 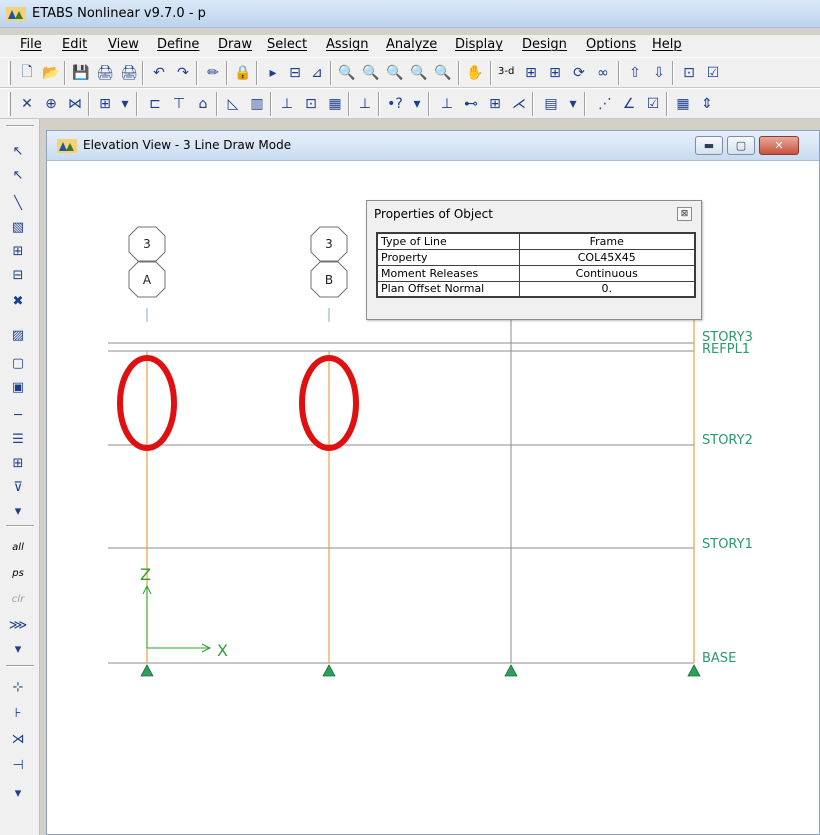 What do you see at coordinates (471, 104) in the screenshot?
I see `design-concrete-icon: ⊷` at bounding box center [471, 104].